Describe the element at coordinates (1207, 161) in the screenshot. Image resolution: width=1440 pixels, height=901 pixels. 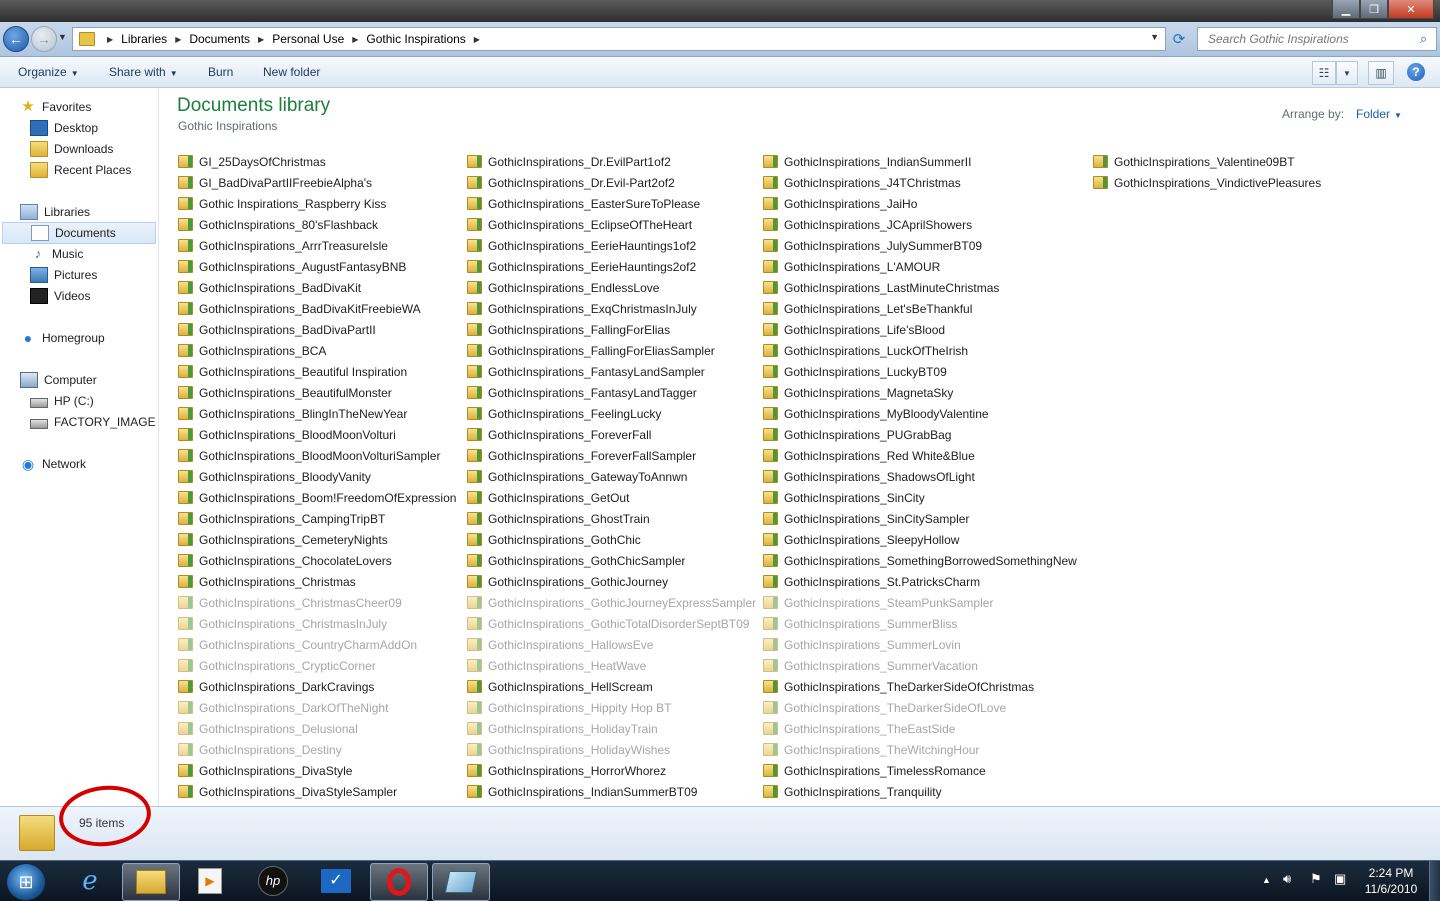
I see `folder-item: GothicInspirations_Valentine09BT` at that location.